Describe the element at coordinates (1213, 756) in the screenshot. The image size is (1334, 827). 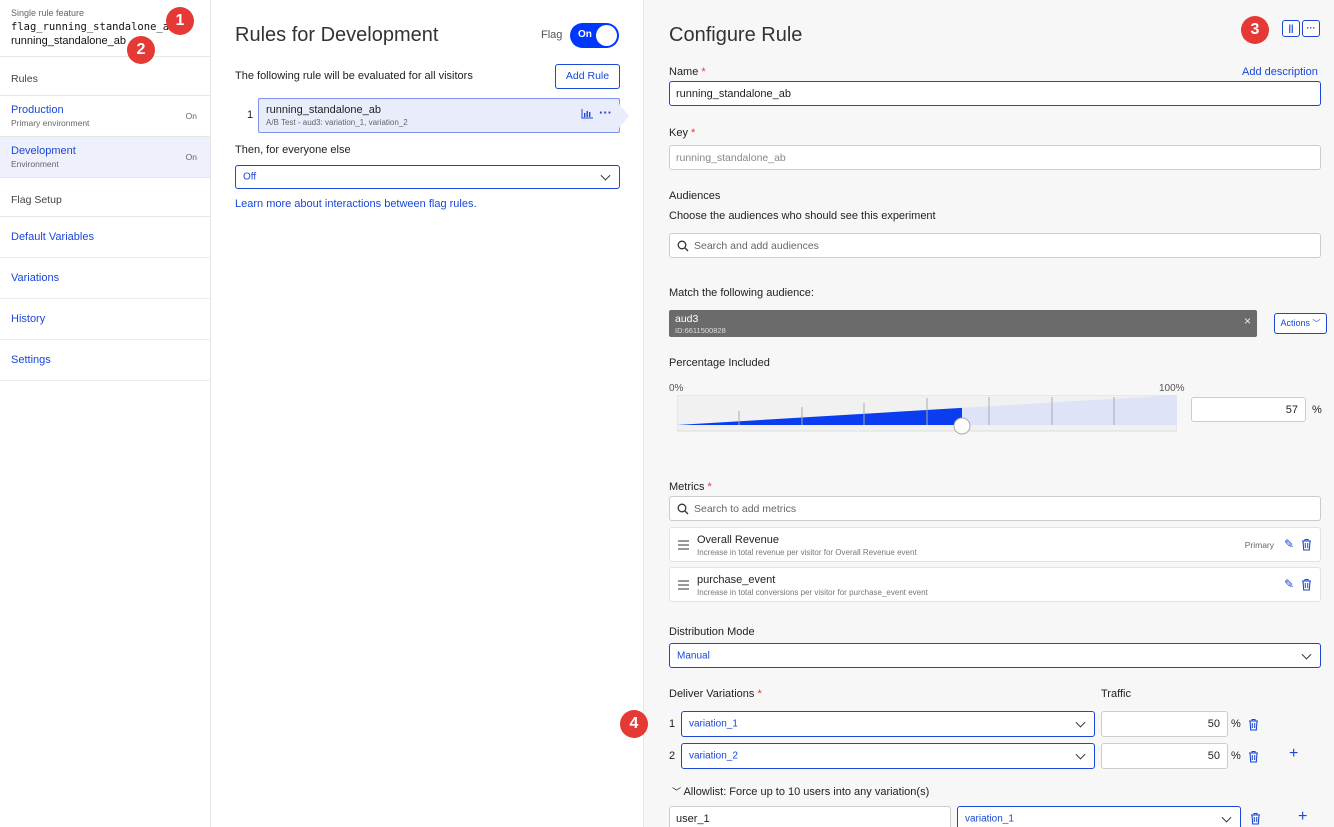
I see `traffic-value: 50` at that location.